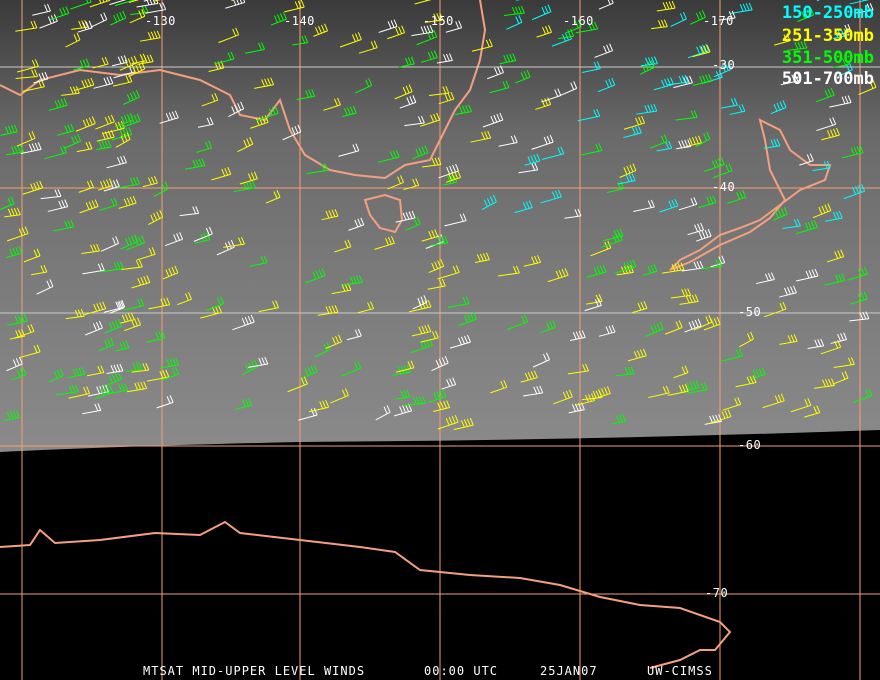 Image resolution: width=880 pixels, height=680 pixels. Describe the element at coordinates (750, 445) in the screenshot. I see `lat-label: -60` at that location.